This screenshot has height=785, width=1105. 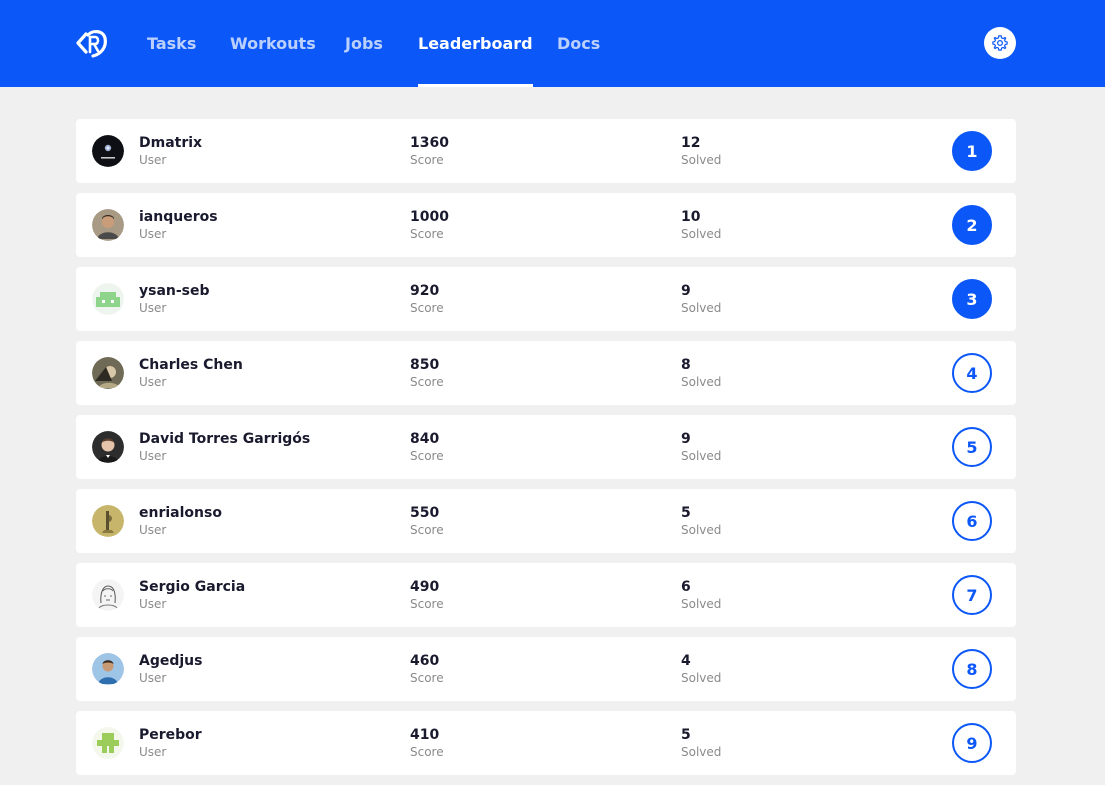 I want to click on nav-leaderboard: Leaderboard, so click(x=475, y=43).